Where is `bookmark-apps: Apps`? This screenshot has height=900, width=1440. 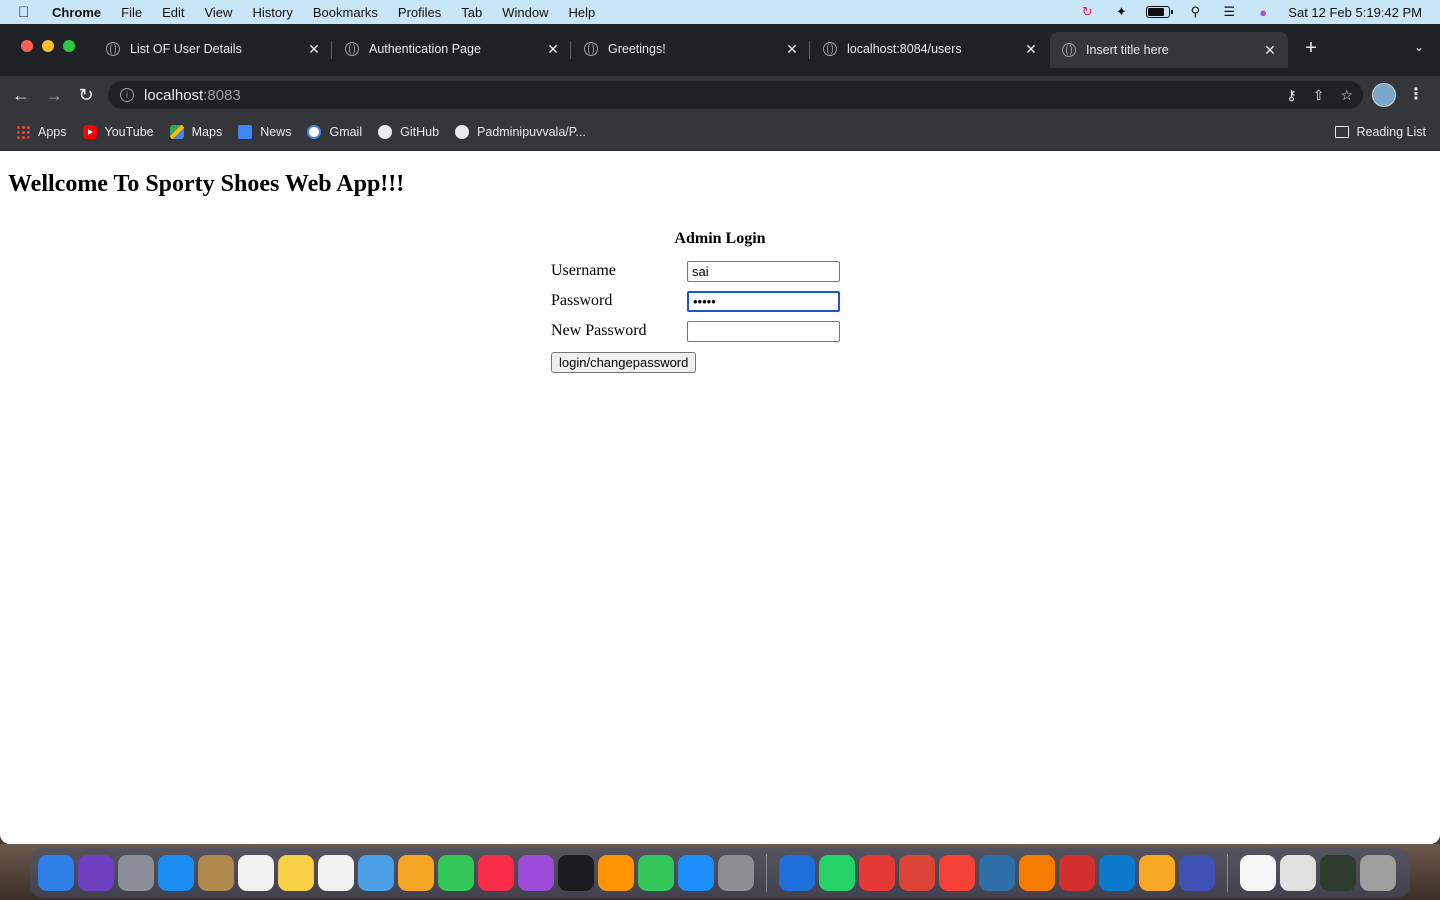
bookmark-apps: Apps is located at coordinates (41, 132).